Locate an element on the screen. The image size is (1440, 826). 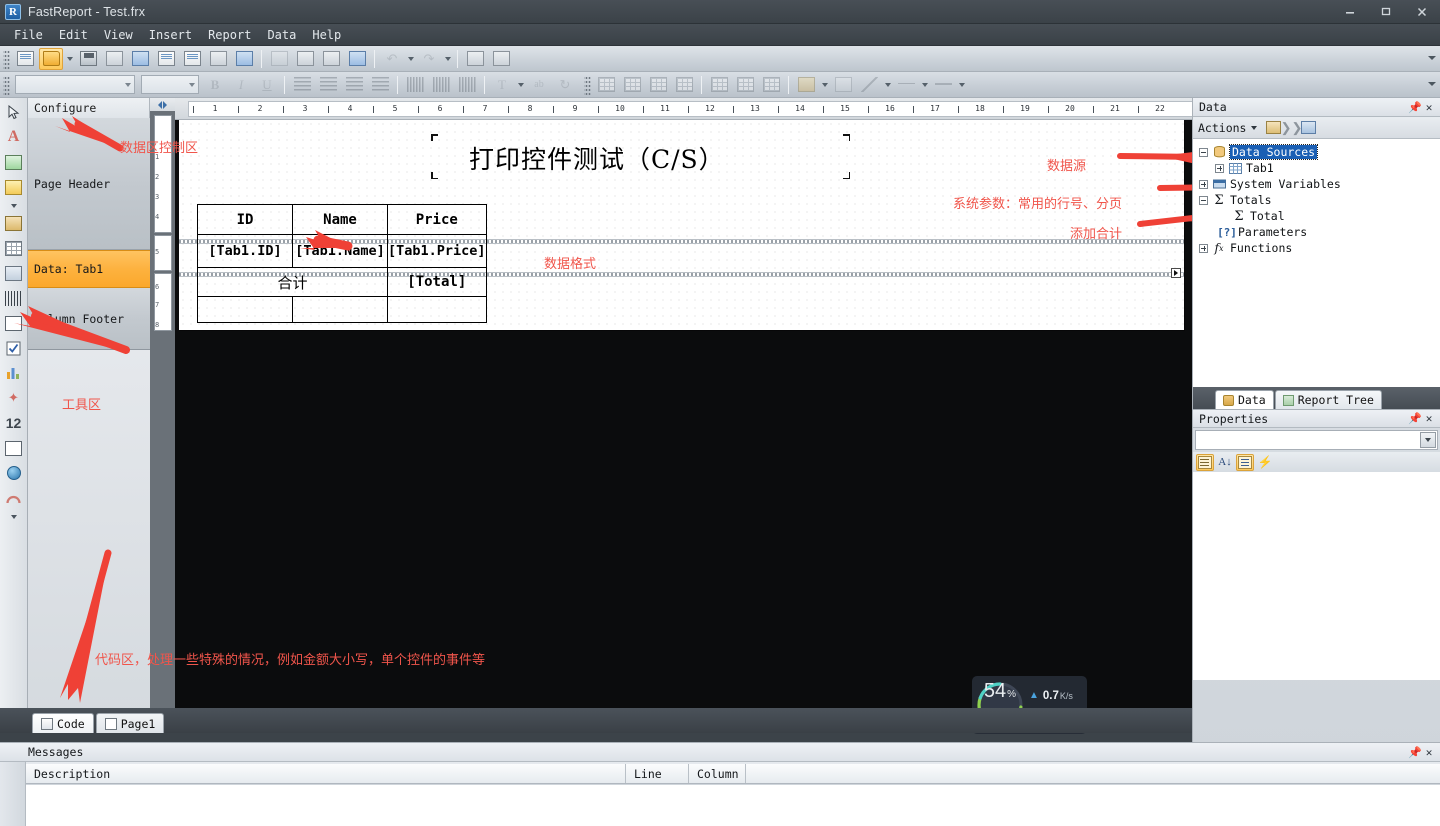
more-tools-button is located at coordinates (14, 517).